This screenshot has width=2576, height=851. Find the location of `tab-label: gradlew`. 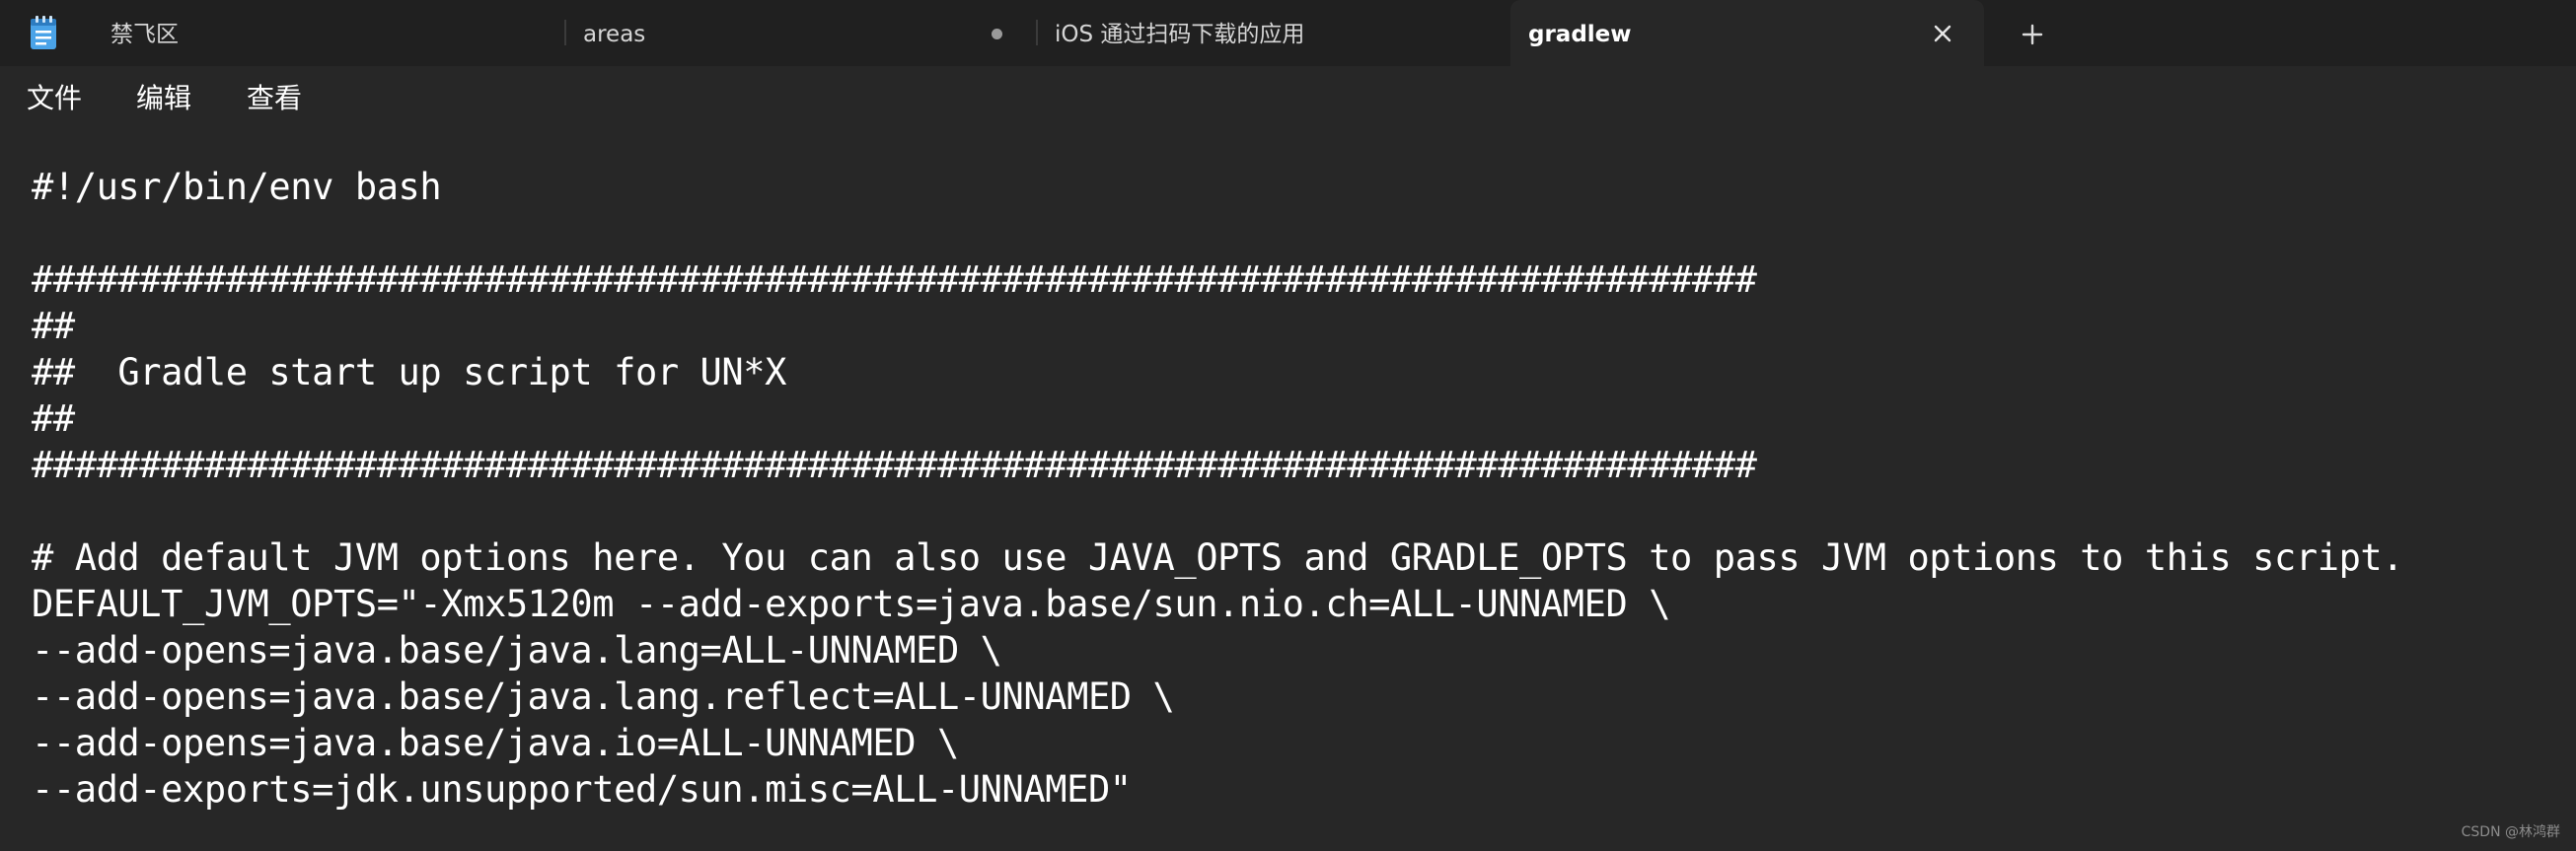

tab-label: gradlew is located at coordinates (1580, 34).